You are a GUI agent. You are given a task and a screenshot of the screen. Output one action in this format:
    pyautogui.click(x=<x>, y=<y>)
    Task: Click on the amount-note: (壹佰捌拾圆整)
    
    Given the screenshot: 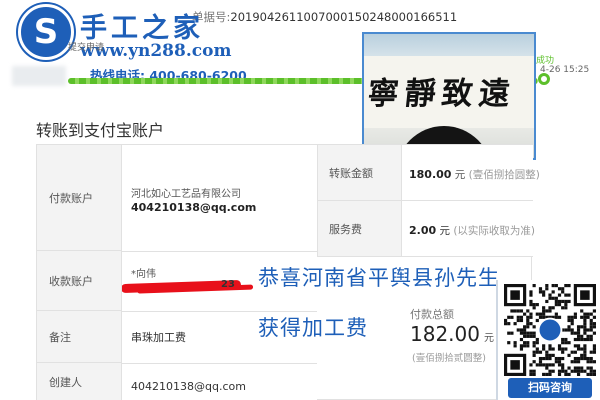 What is the action you would take?
    pyautogui.click(x=504, y=175)
    